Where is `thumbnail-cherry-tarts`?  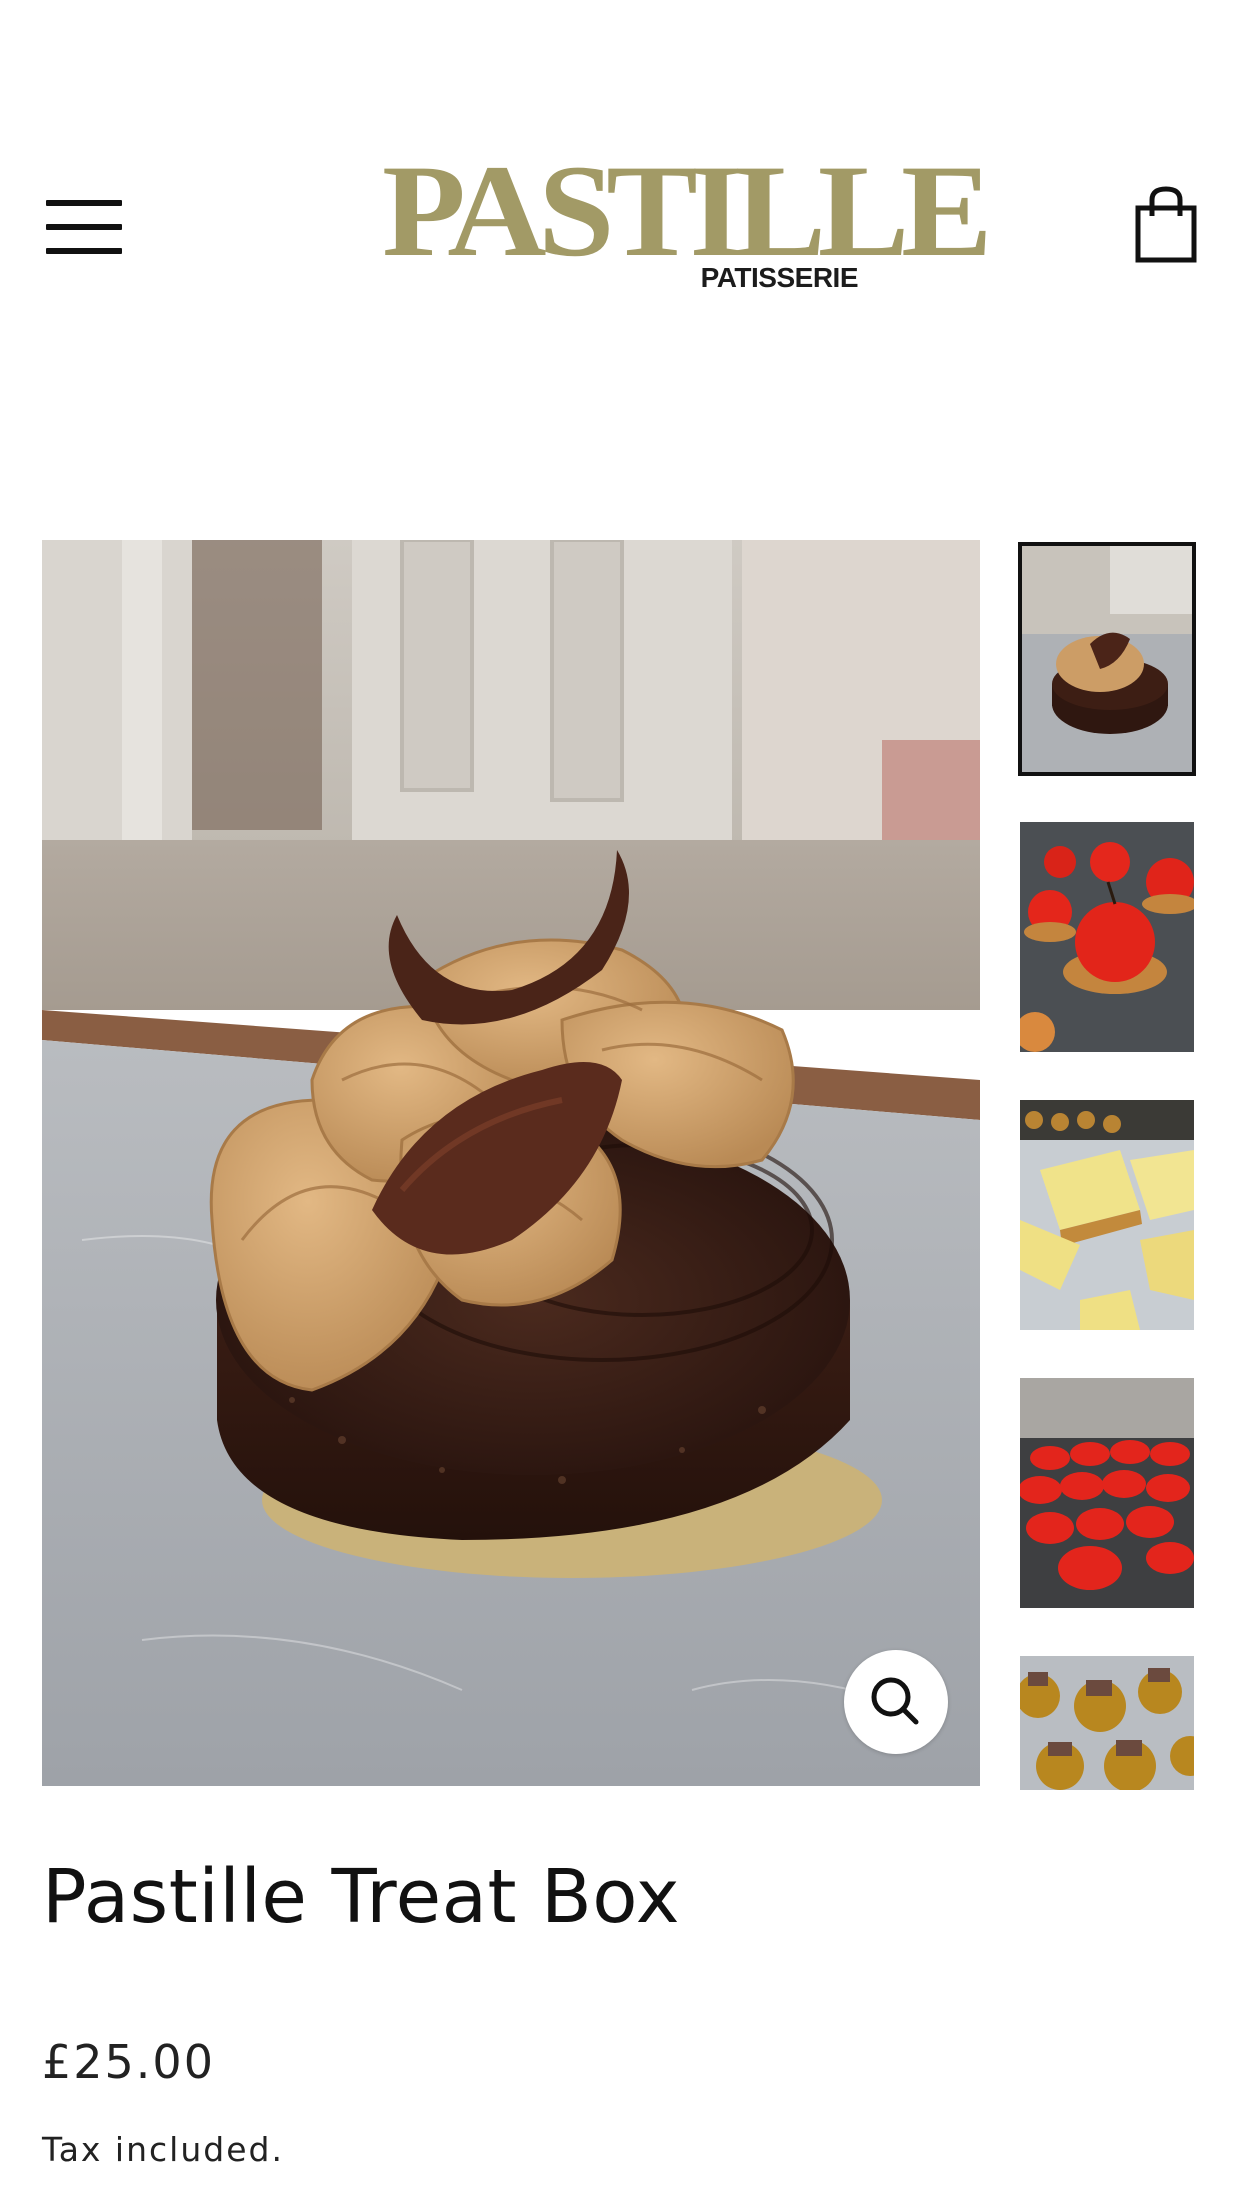
thumbnail-cherry-tarts is located at coordinates (1107, 937).